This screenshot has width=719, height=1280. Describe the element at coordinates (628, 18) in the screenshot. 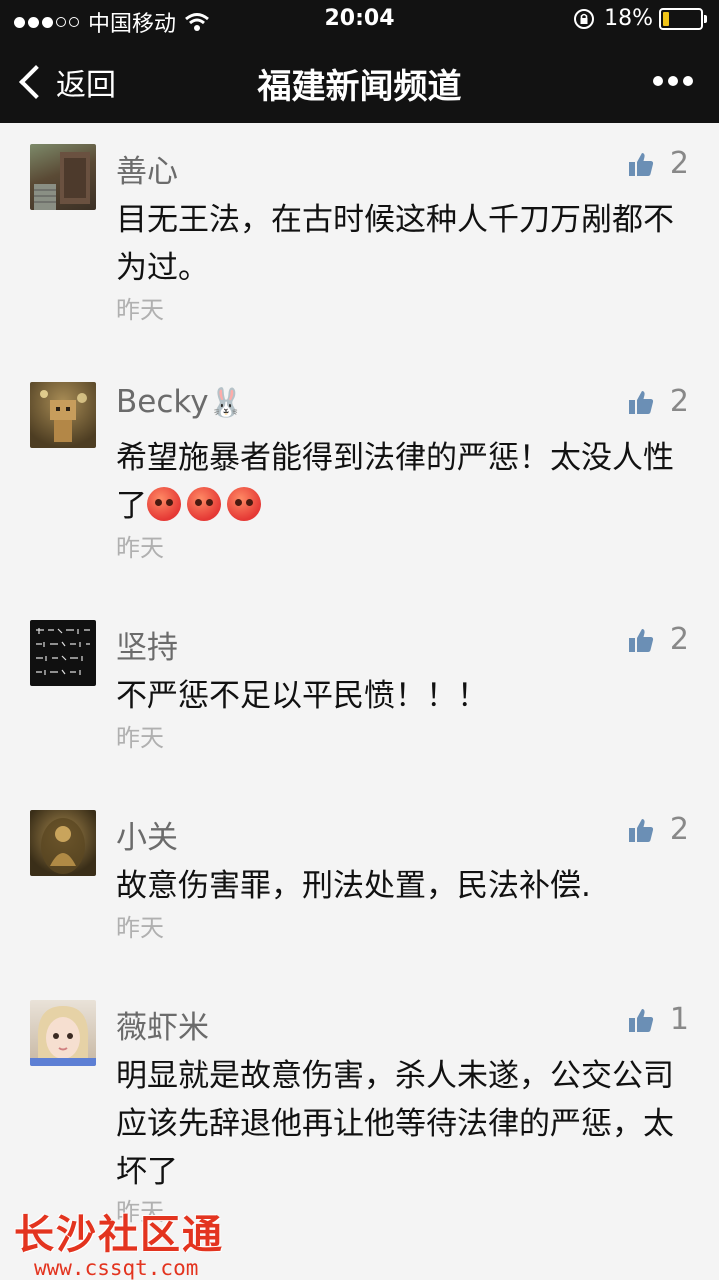

I see `battery-percent: 18%` at that location.